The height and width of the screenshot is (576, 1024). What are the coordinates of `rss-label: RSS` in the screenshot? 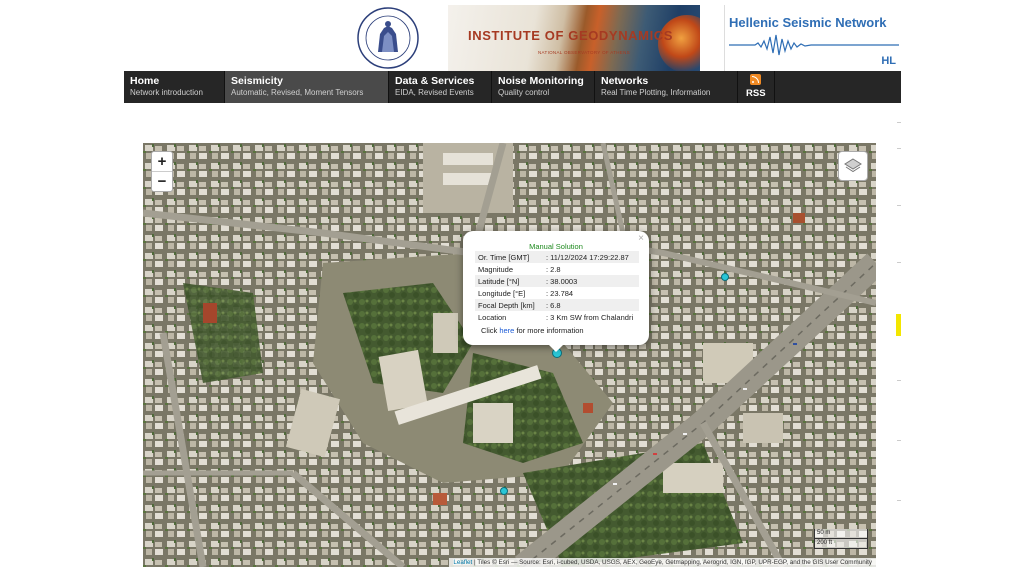 It's located at (756, 93).